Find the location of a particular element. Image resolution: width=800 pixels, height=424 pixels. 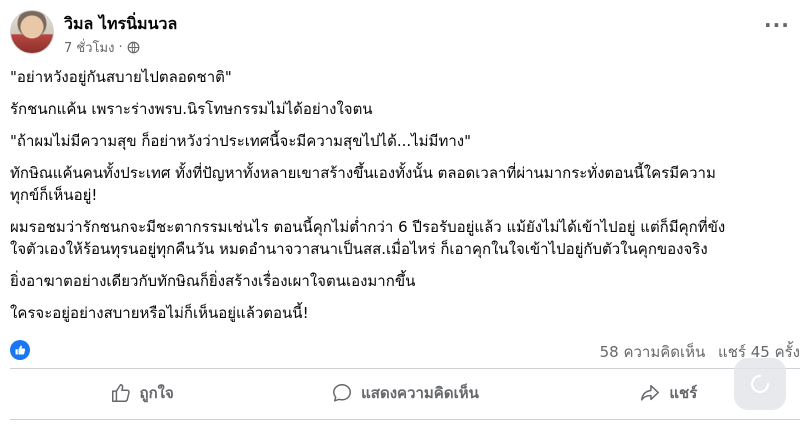

globe-icon is located at coordinates (133, 47).